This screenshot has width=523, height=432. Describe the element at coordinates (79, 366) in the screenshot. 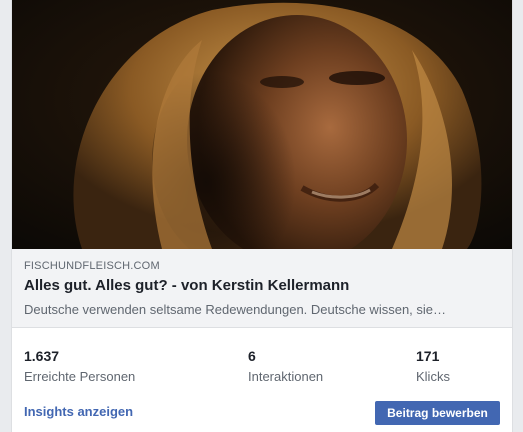

I see `stat-reach: 1.637 Erreichte Personen` at that location.